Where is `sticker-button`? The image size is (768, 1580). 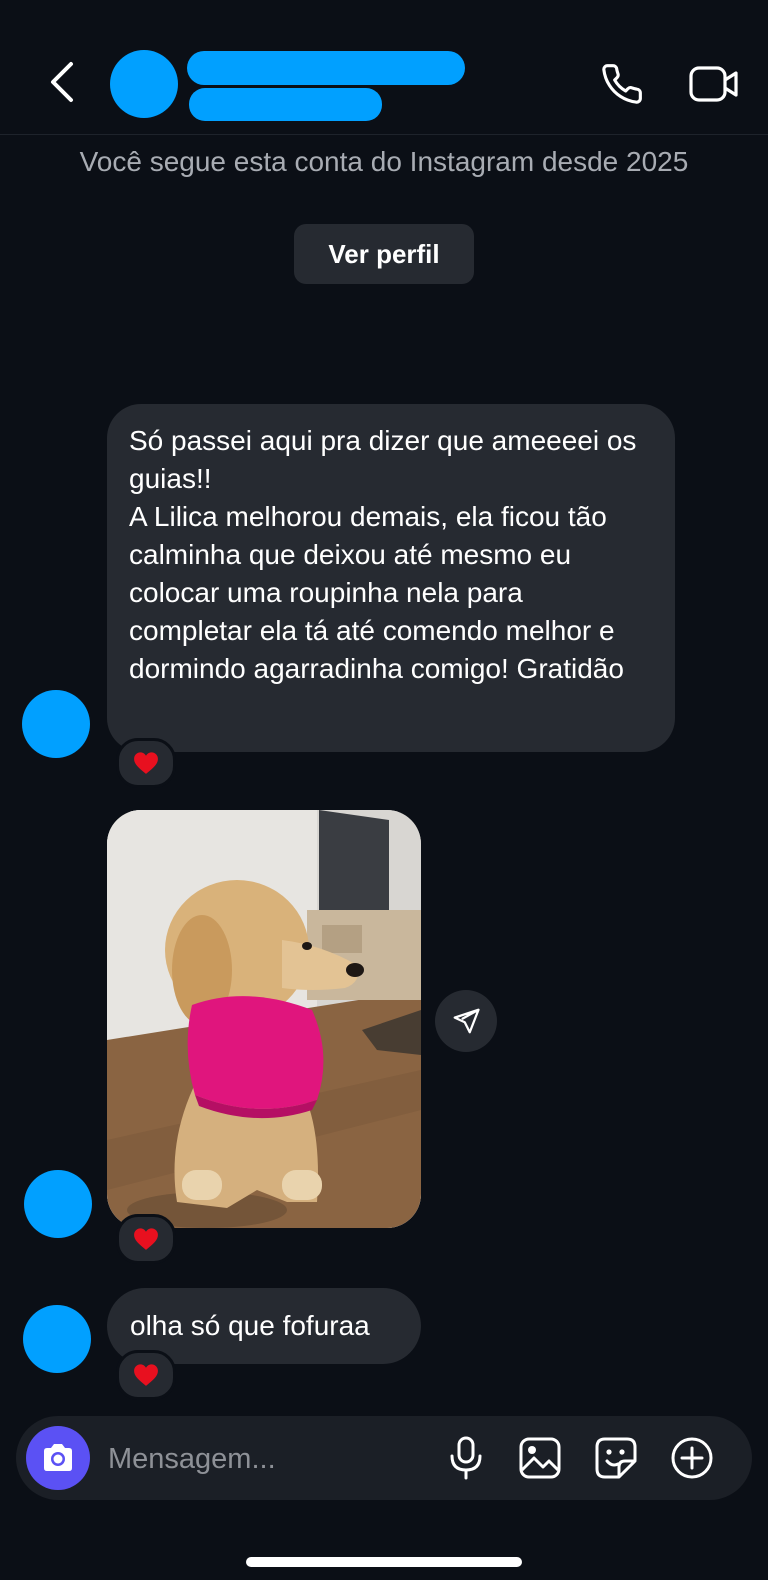
sticker-button is located at coordinates (616, 1458).